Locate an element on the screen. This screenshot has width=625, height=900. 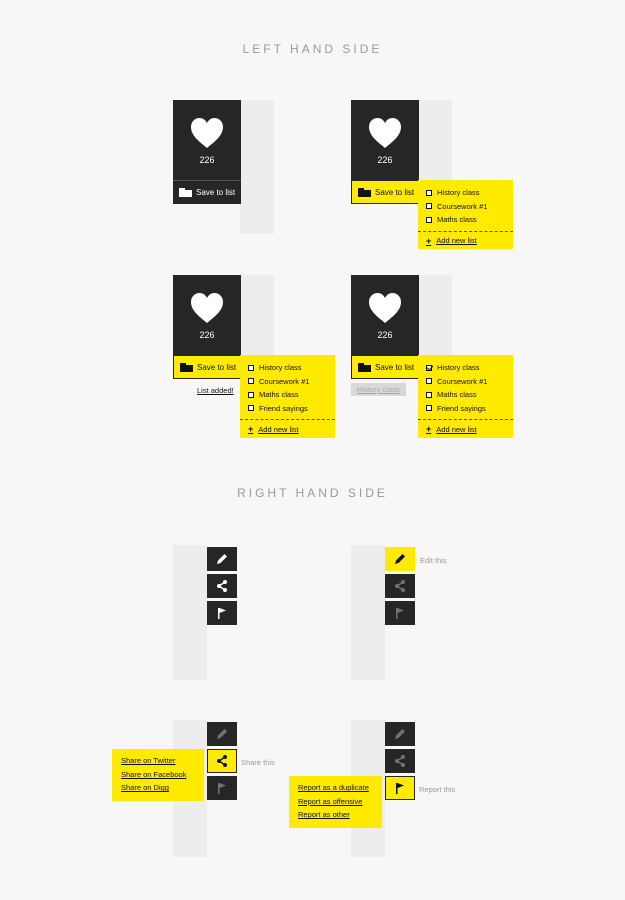
list-added-note: List added! is located at coordinates (215, 390).